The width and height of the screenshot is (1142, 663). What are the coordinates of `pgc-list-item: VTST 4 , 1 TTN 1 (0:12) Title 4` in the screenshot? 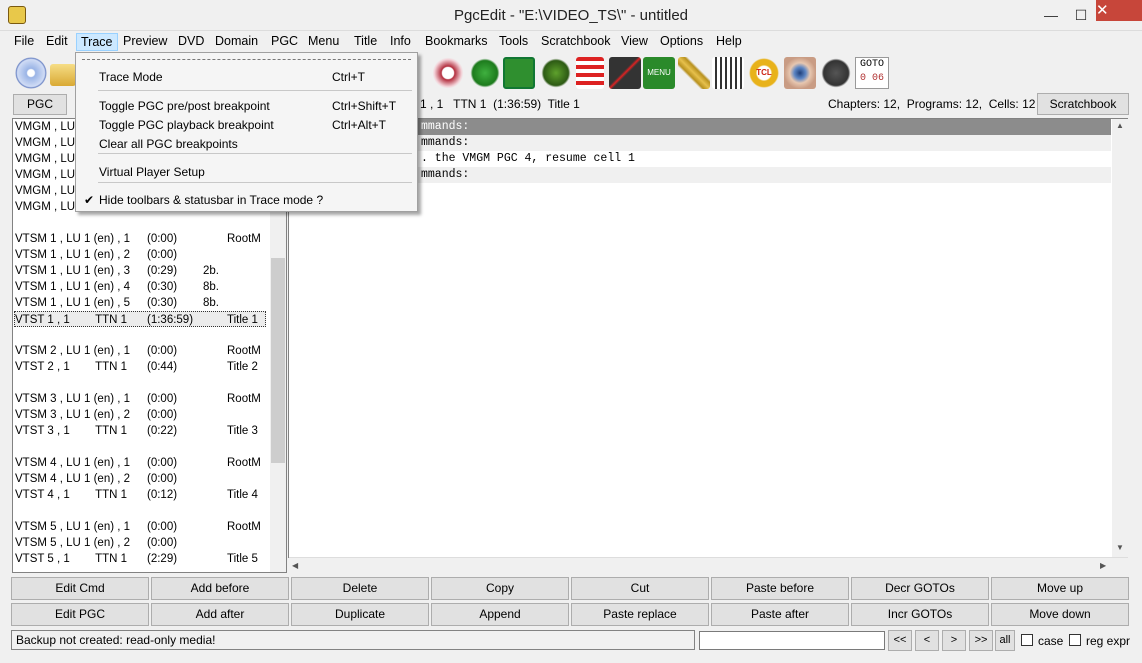 It's located at (141, 495).